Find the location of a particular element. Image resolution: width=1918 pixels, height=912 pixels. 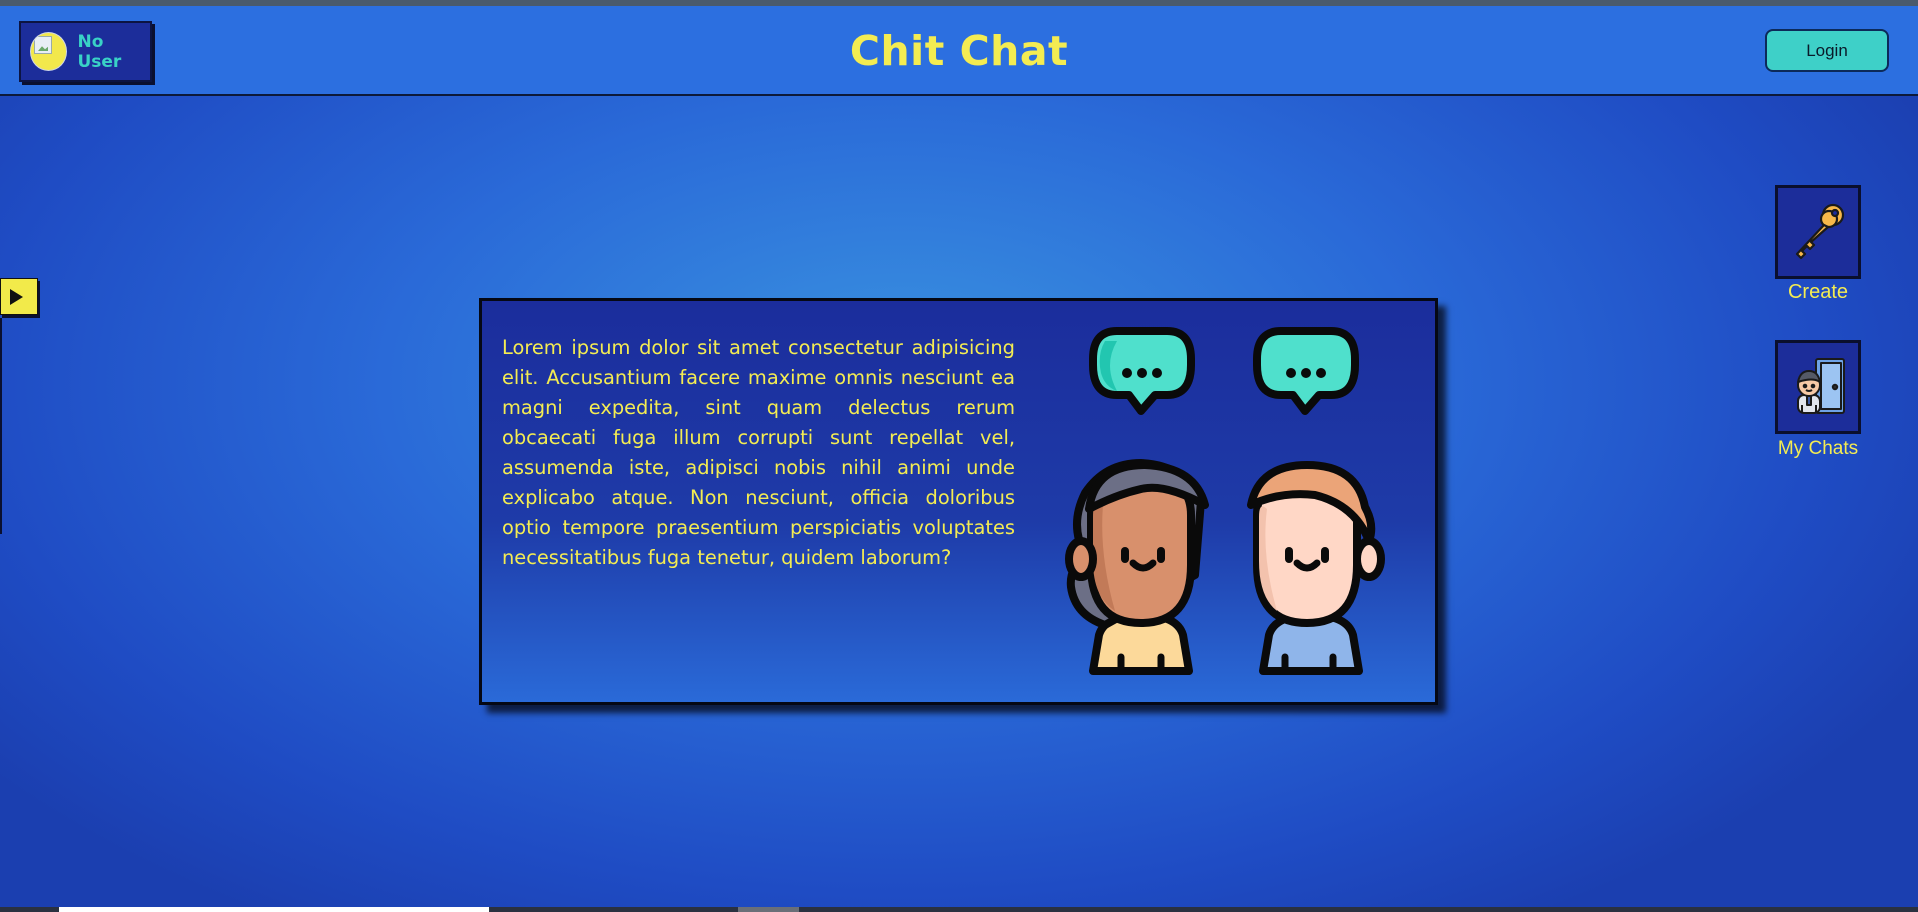

app-header: No User Chit Chat Login is located at coordinates (959, 51).